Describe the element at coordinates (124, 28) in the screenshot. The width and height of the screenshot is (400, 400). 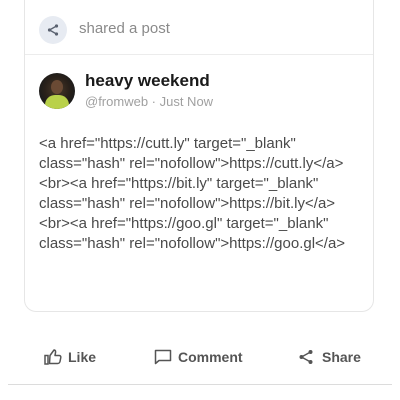
I see `shared-label: shared a post` at that location.